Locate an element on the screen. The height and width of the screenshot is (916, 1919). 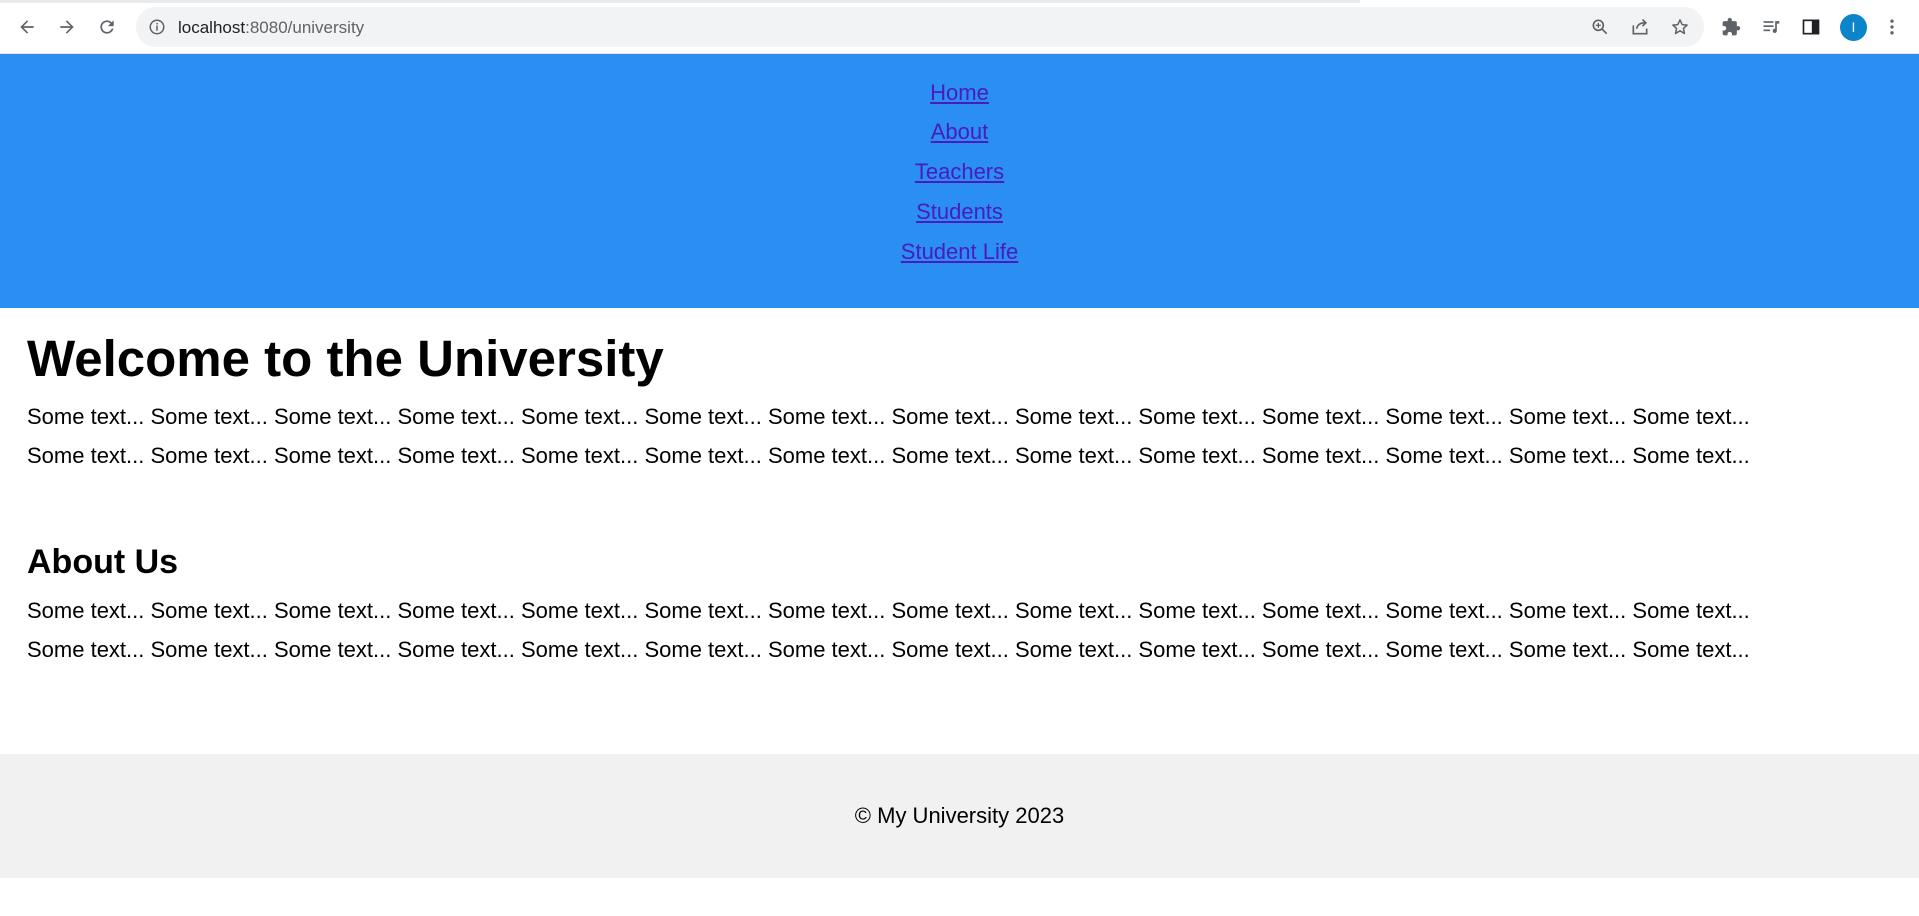
side-panel-icon is located at coordinates (1811, 27).